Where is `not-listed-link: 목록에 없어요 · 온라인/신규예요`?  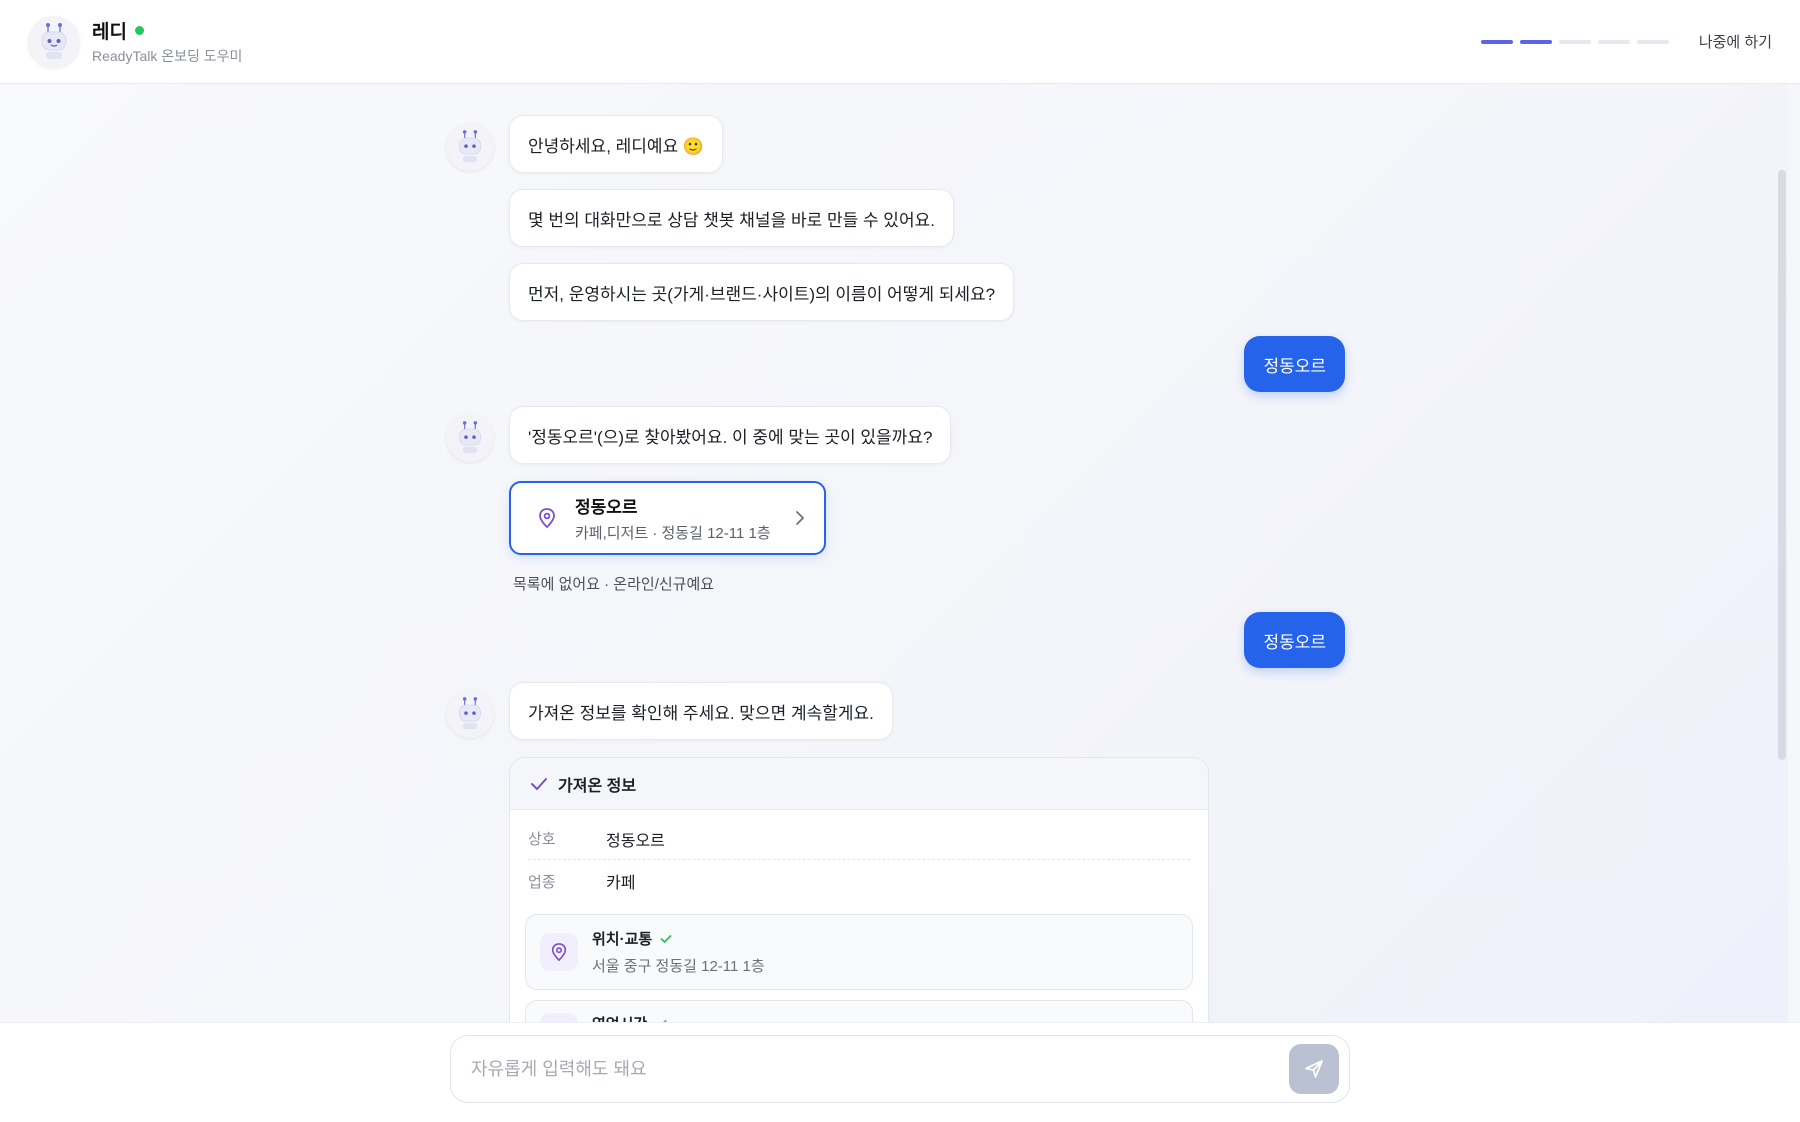 not-listed-link: 목록에 없어요 · 온라인/신규예요 is located at coordinates (613, 583).